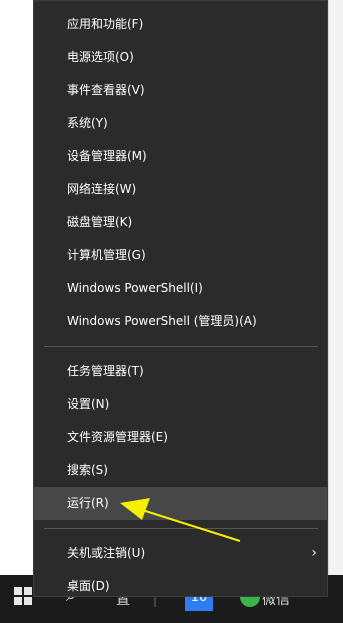 The width and height of the screenshot is (343, 623). Describe the element at coordinates (88, 586) in the screenshot. I see `menu-item-label: 桌面(D)` at that location.